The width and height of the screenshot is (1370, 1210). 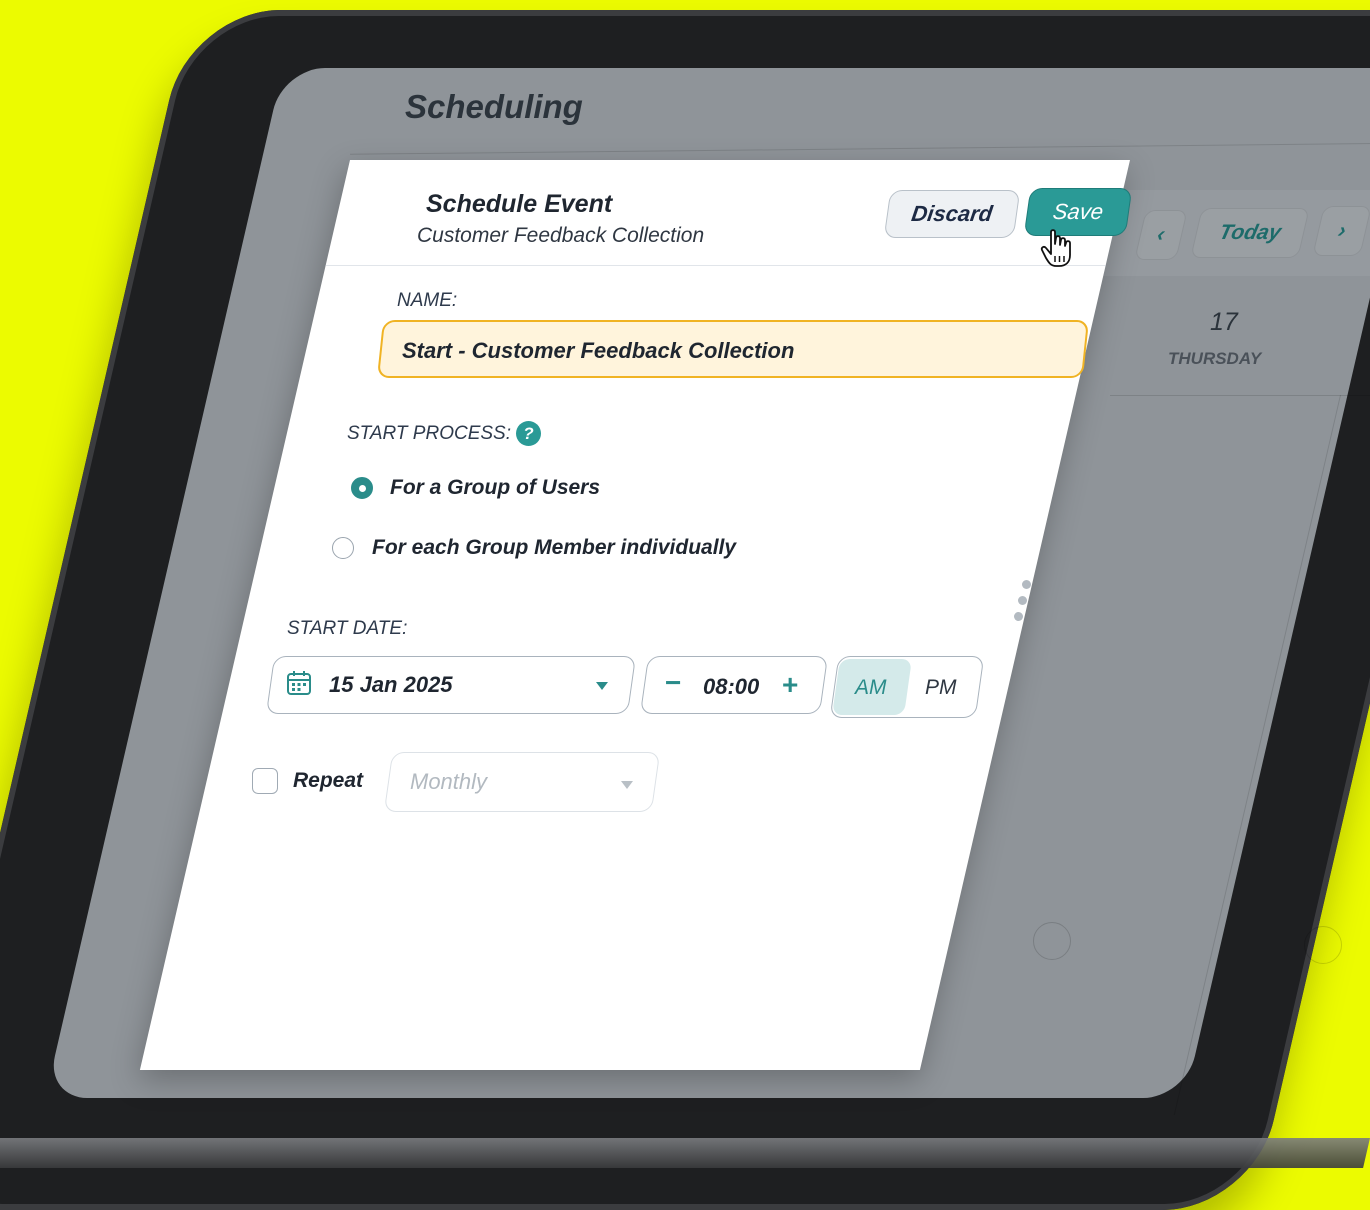 What do you see at coordinates (790, 685) in the screenshot?
I see `plus-icon: +` at bounding box center [790, 685].